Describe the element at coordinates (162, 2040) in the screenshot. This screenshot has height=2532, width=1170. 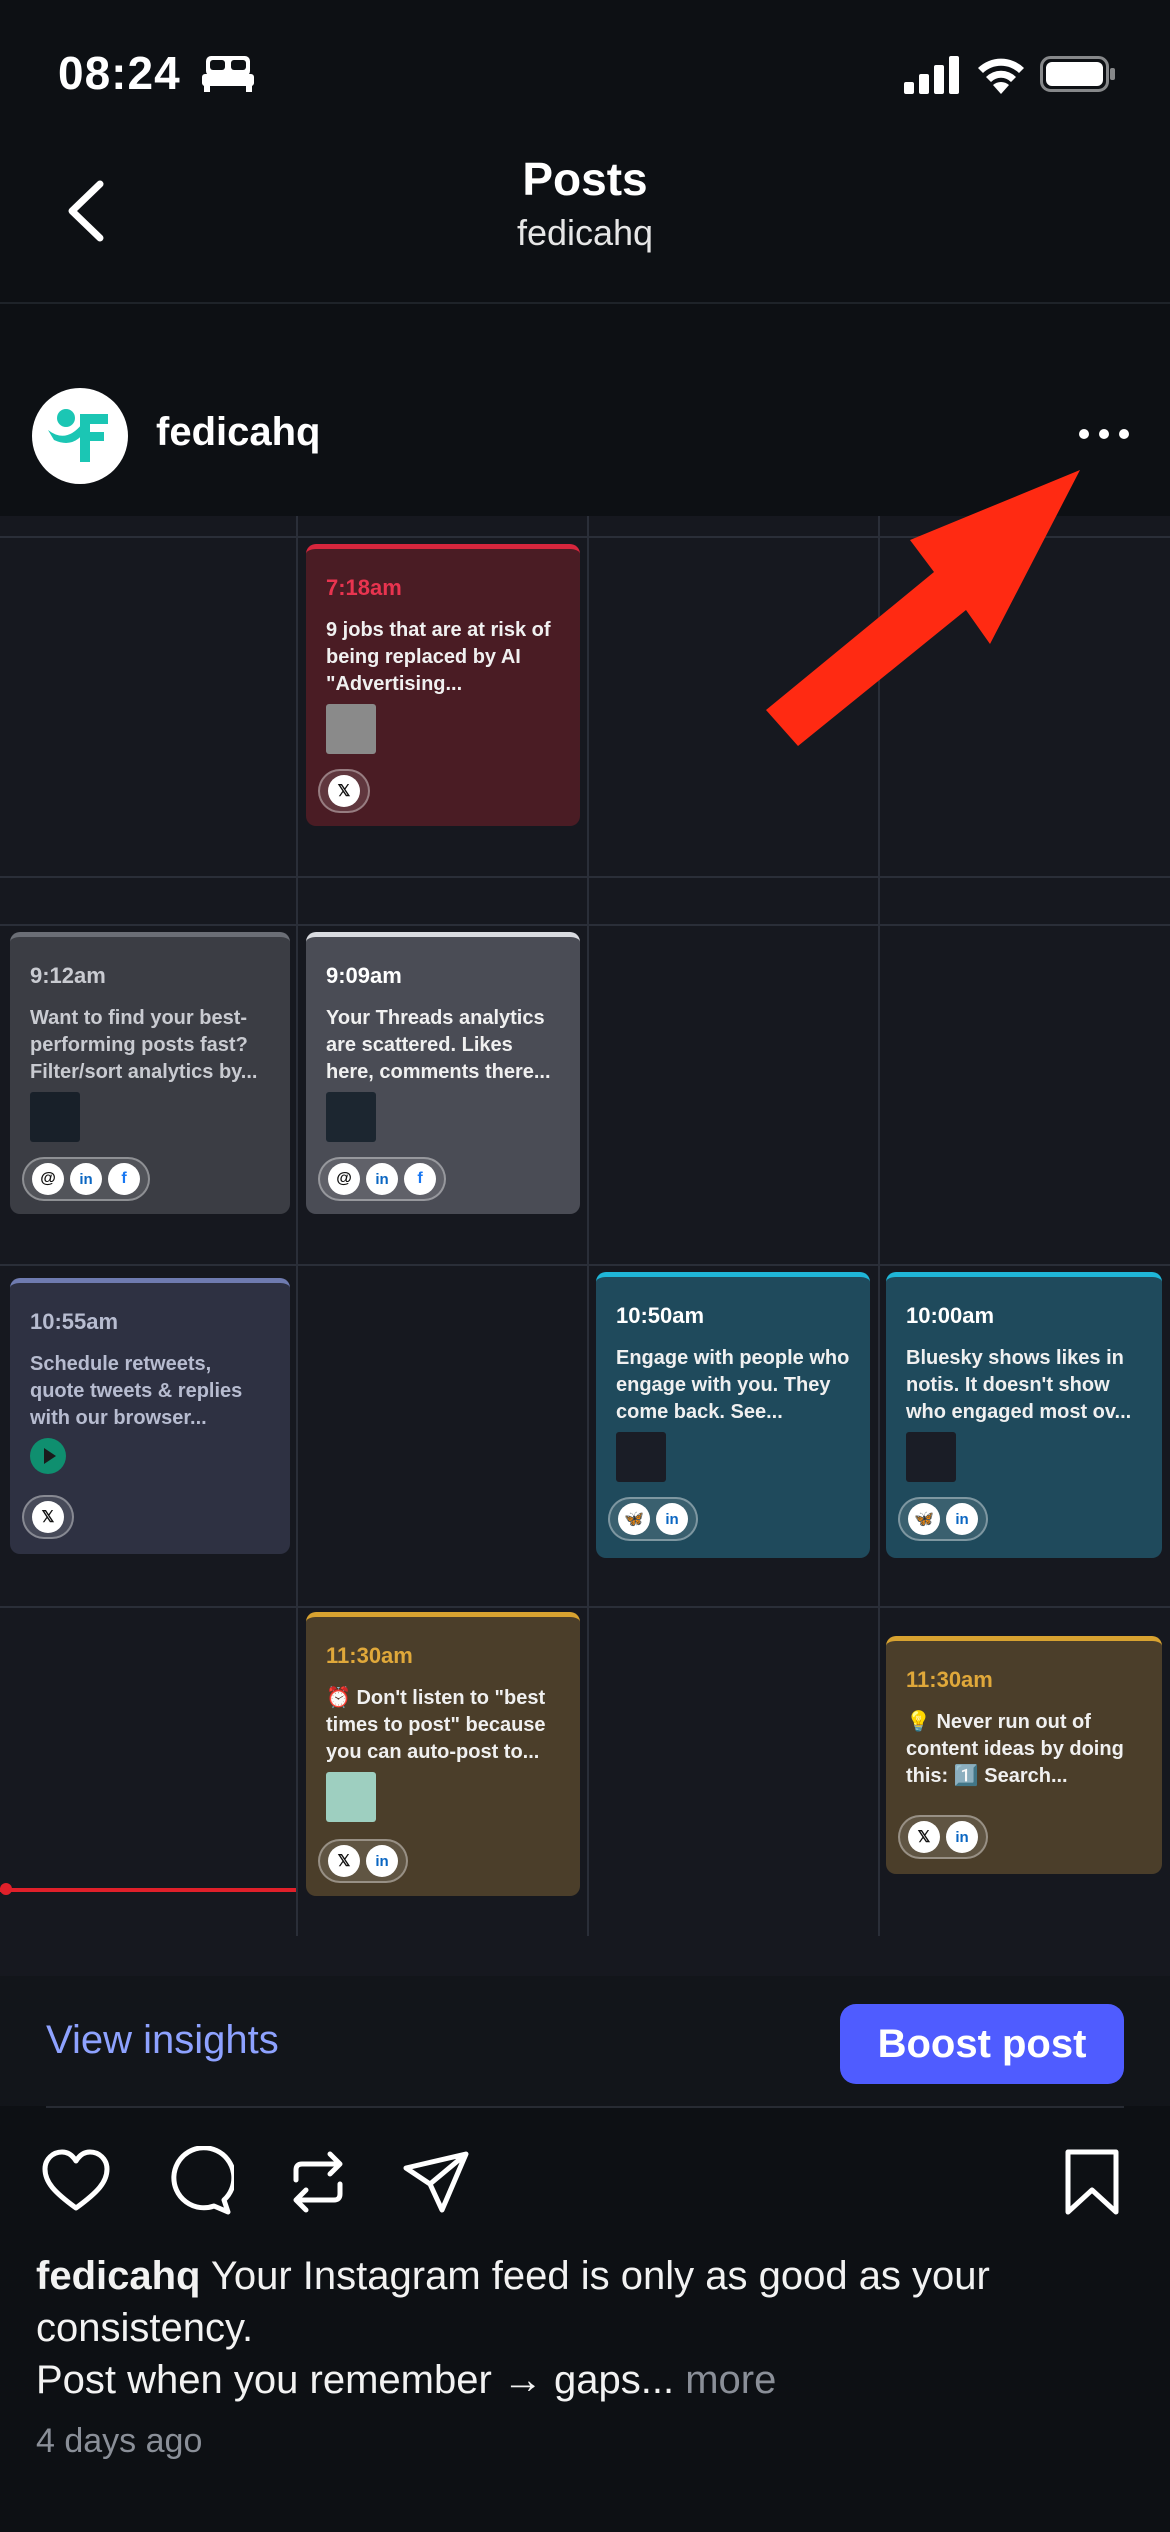
I see `view-insights-link: View insights` at that location.